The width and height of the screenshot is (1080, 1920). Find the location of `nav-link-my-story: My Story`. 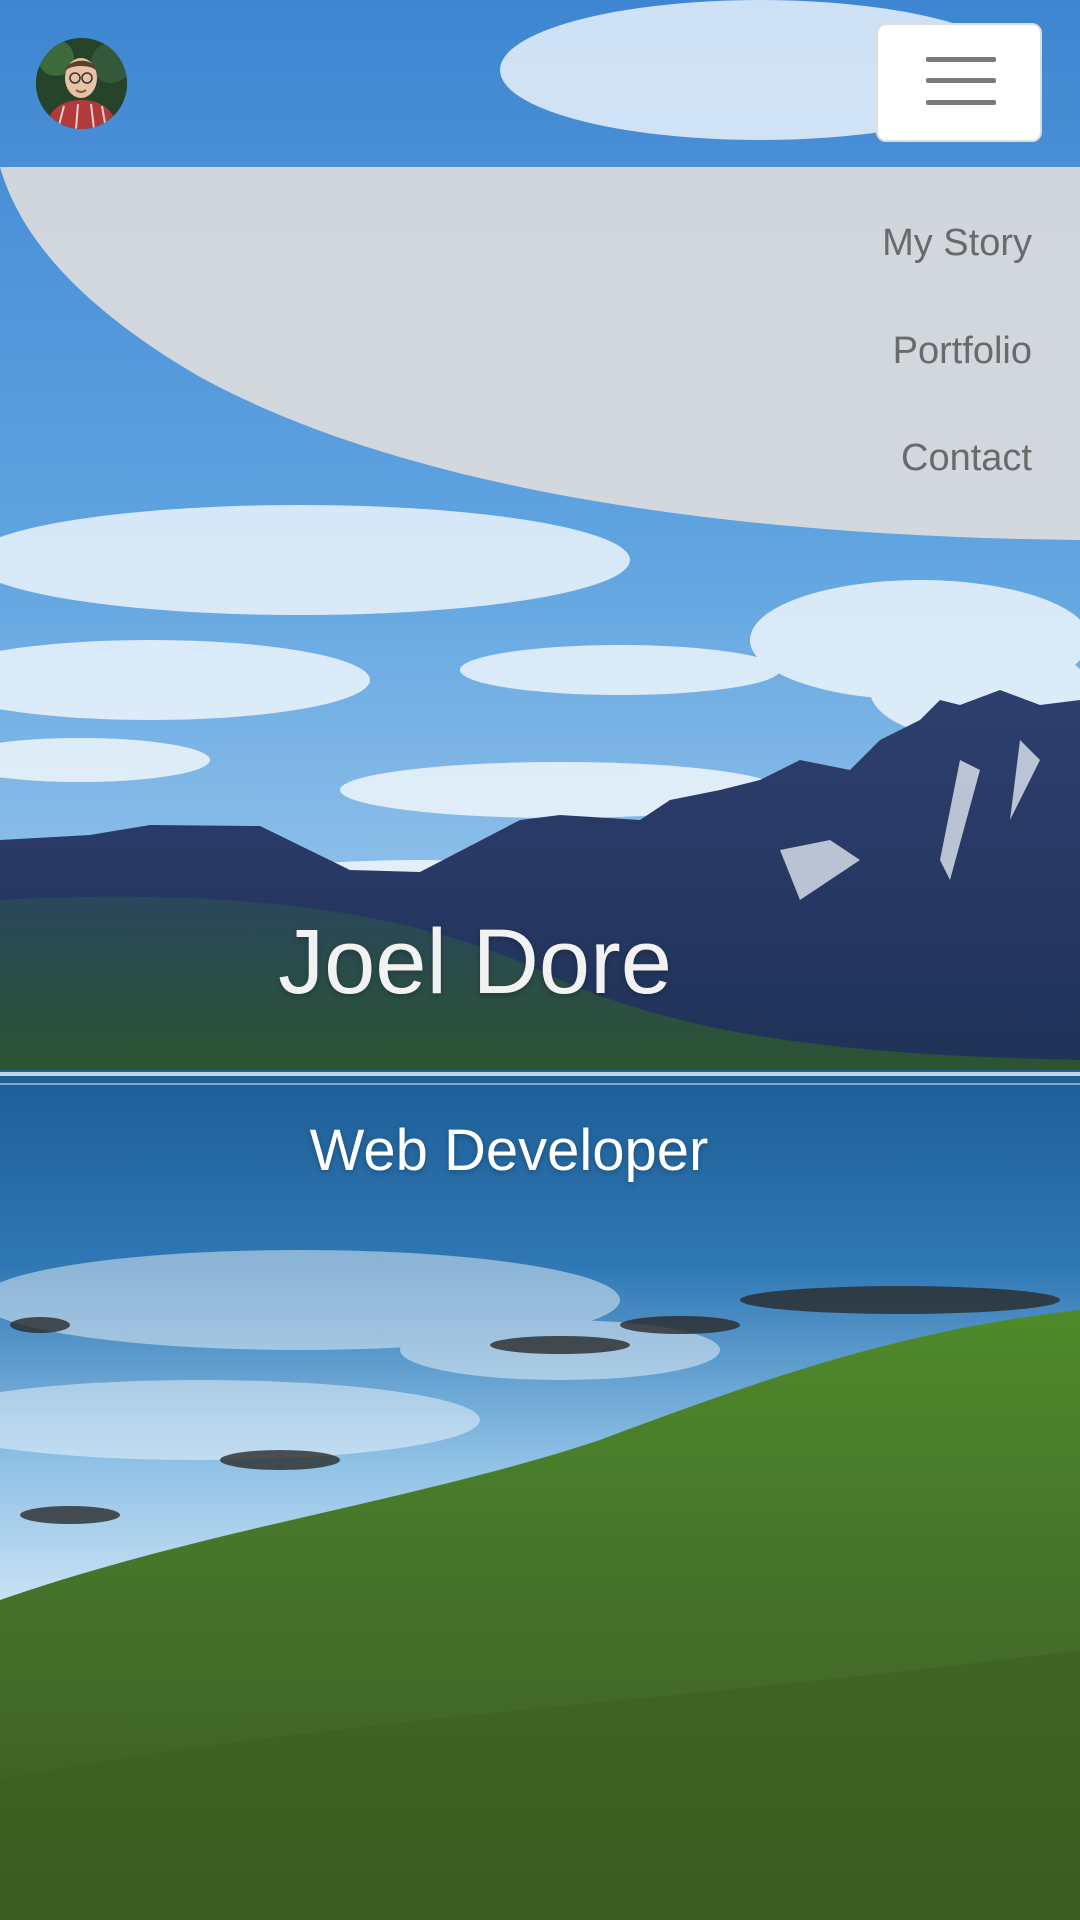

nav-link-my-story: My Story is located at coordinates (957, 243).